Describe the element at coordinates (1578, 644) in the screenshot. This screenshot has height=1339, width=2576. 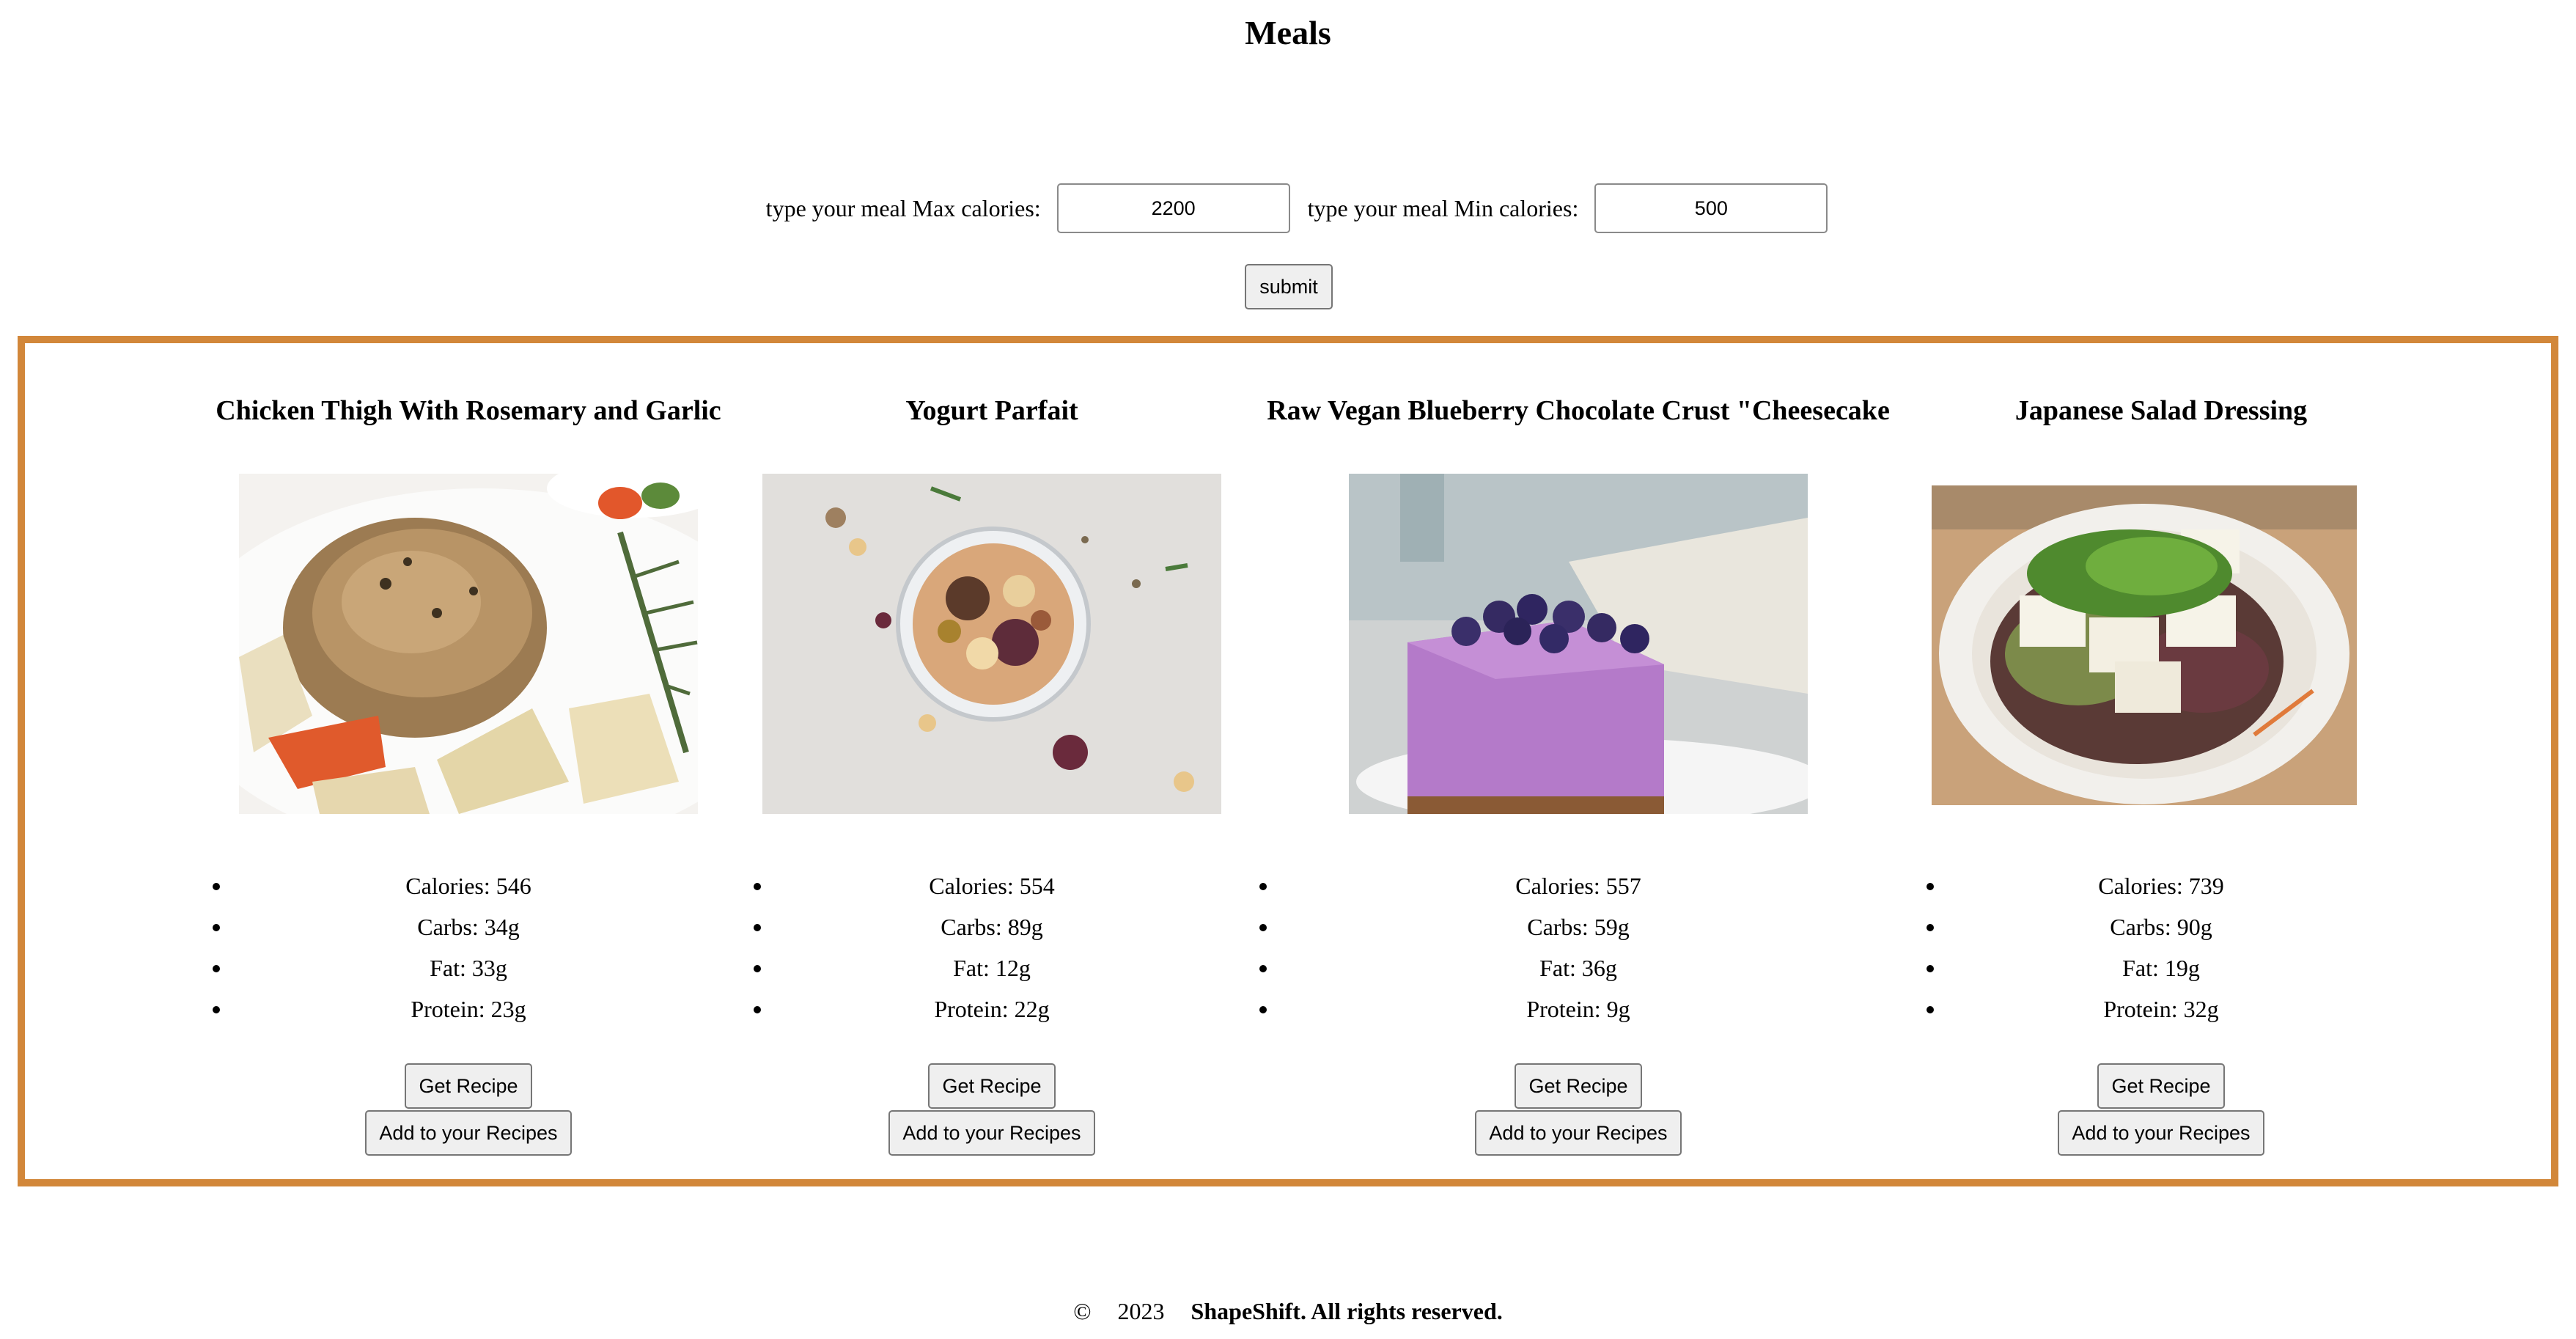
I see `blueberry-cheesecake-photo` at that location.